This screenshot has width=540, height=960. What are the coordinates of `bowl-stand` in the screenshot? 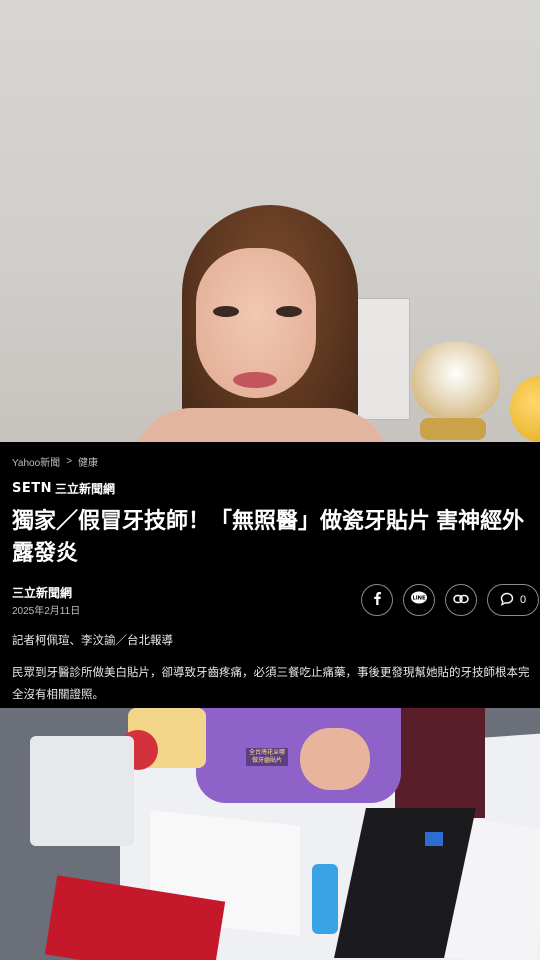 It's located at (453, 429).